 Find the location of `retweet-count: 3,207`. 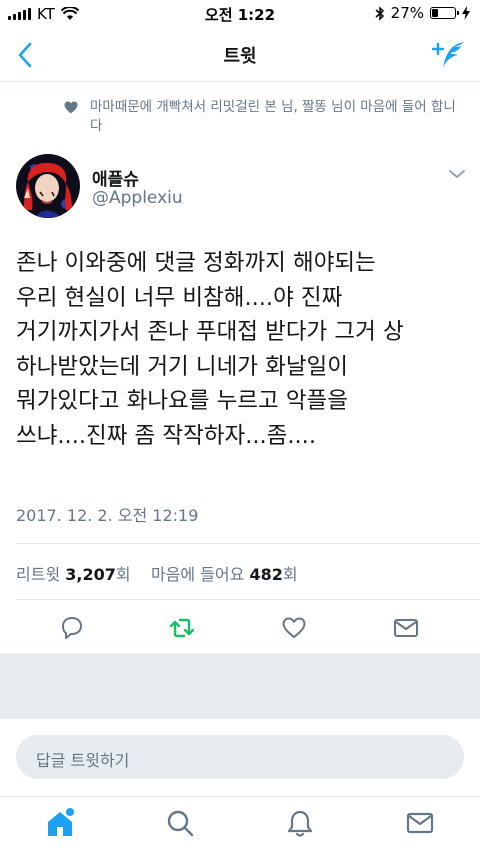

retweet-count: 3,207 is located at coordinates (90, 574).